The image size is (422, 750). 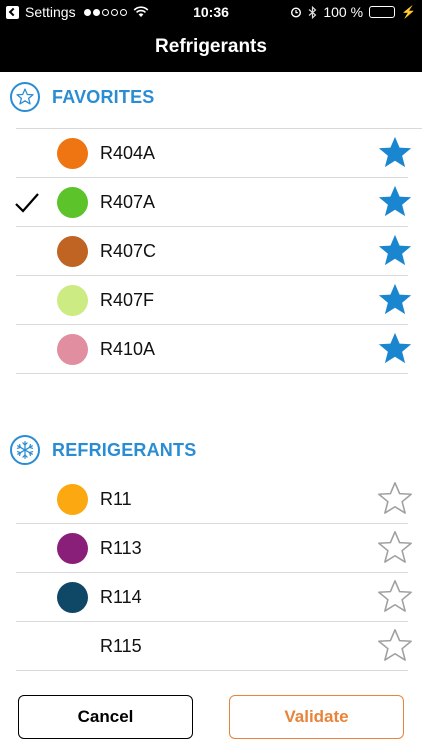 What do you see at coordinates (211, 349) in the screenshot?
I see `list-item: R410A` at bounding box center [211, 349].